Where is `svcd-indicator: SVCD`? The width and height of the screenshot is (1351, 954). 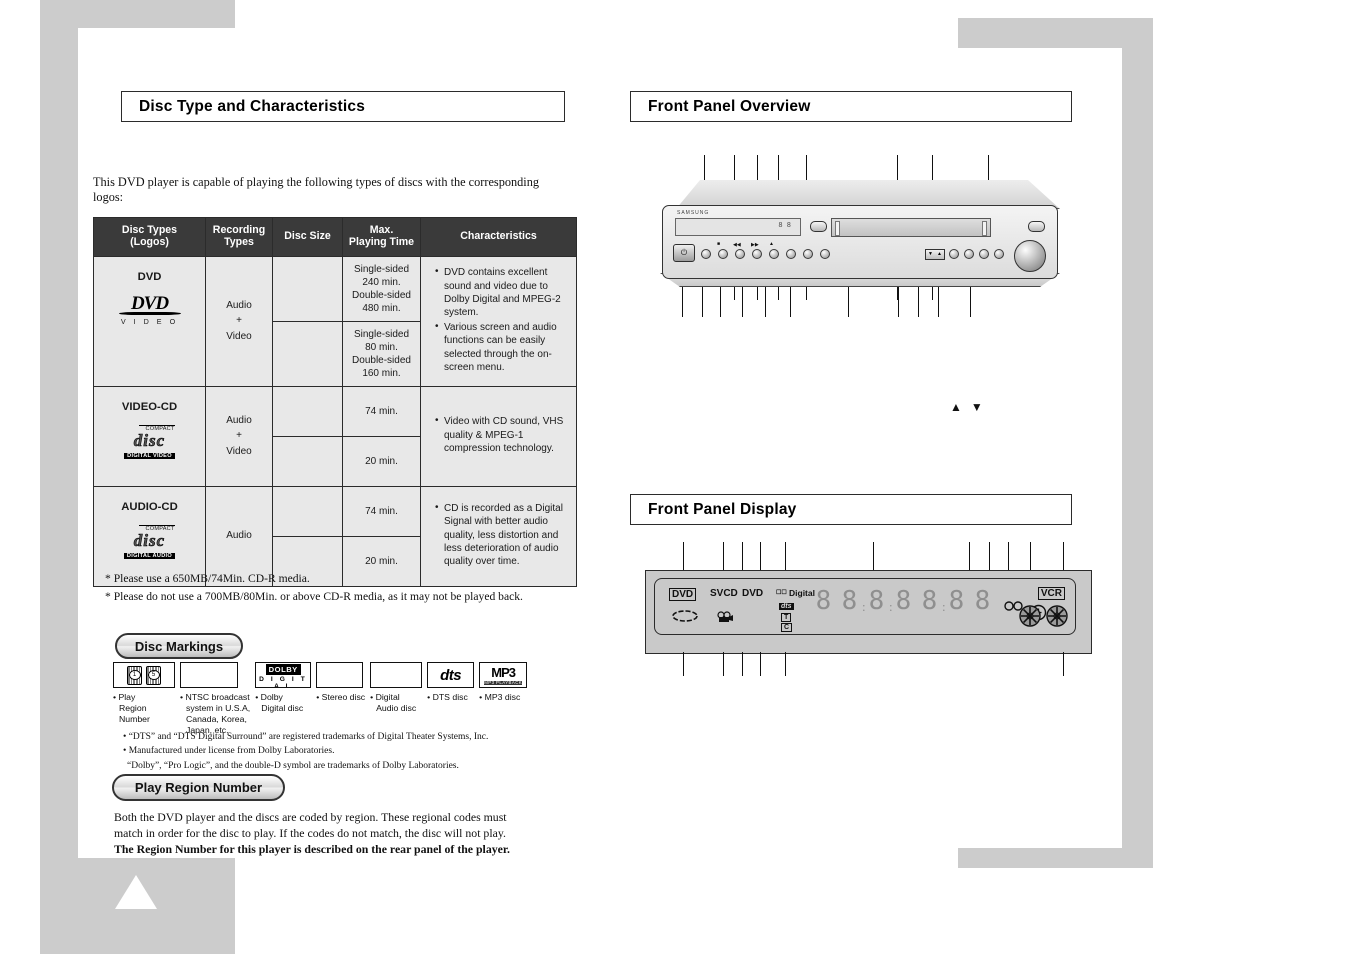 svcd-indicator: SVCD is located at coordinates (724, 593).